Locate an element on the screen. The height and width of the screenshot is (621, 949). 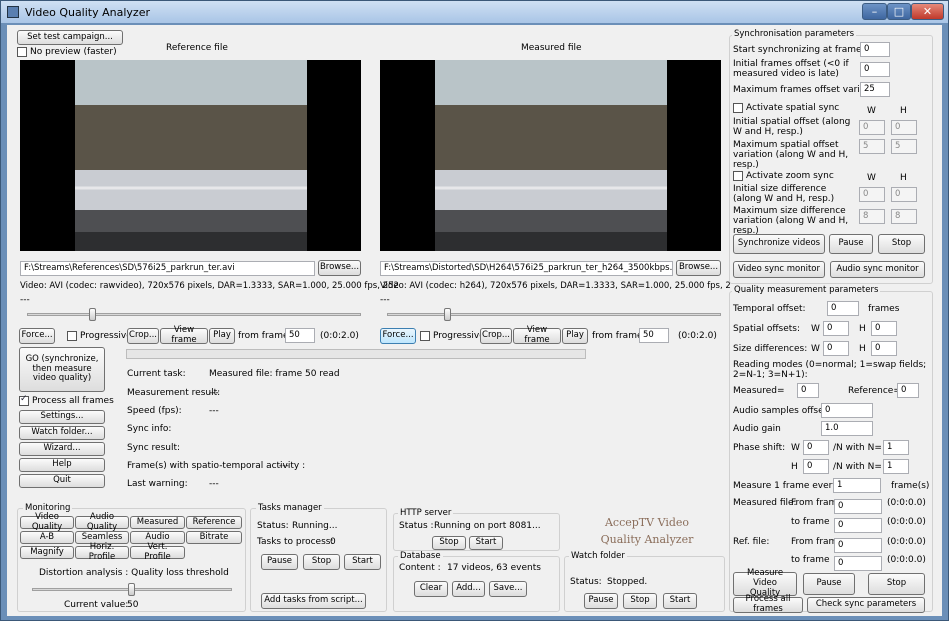
monitor-a-b-button: A-B is located at coordinates (47, 537).